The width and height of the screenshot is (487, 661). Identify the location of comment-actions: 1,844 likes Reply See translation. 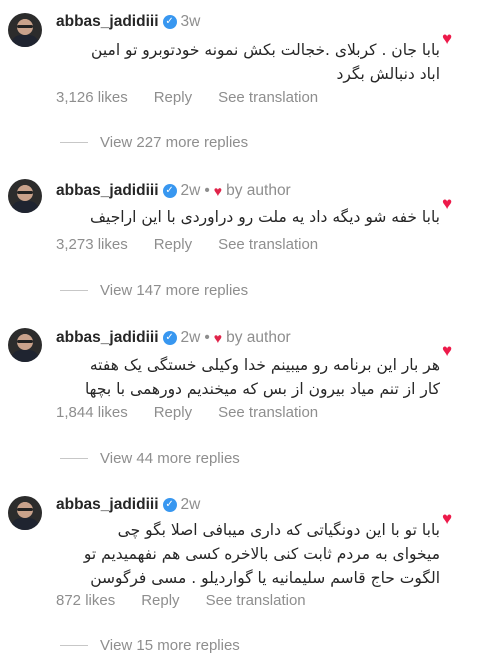
(187, 412).